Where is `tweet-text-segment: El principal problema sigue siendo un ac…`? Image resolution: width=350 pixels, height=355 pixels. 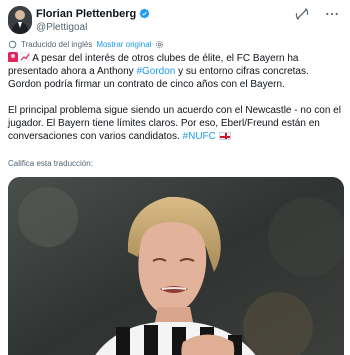 tweet-text-segment: El principal problema sigue siendo un ac… is located at coordinates (174, 123).